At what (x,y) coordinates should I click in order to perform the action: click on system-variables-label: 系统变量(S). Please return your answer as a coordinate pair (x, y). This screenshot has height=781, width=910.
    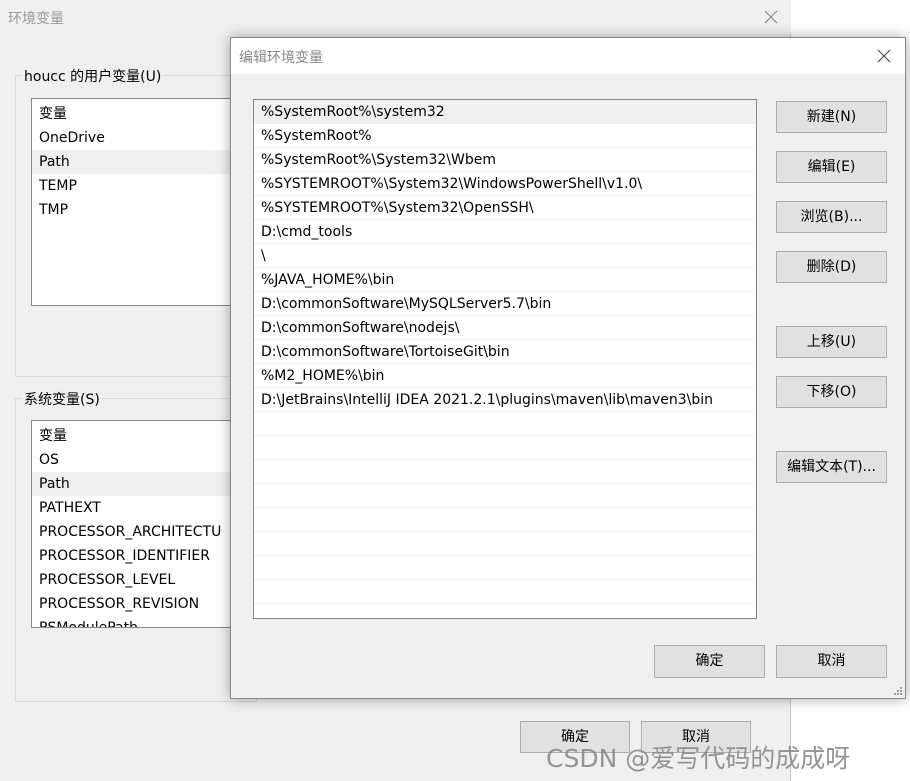
    Looking at the image, I should click on (62, 399).